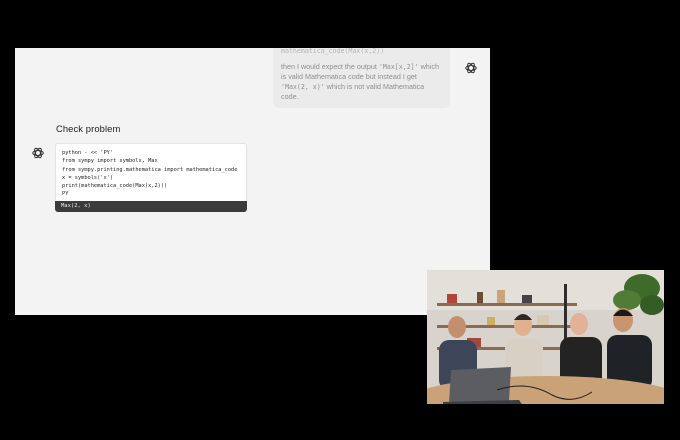 Image resolution: width=680 pixels, height=440 pixels. What do you see at coordinates (88, 128) in the screenshot?
I see `section-title: Check problem` at bounding box center [88, 128].